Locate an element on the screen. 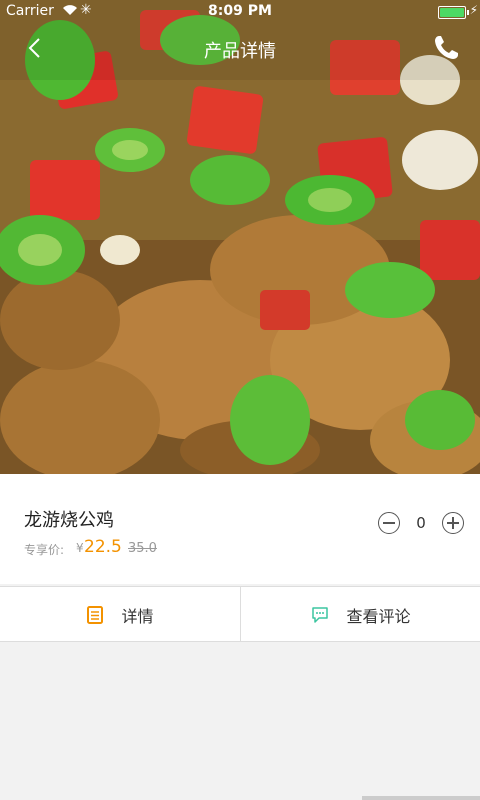 This screenshot has width=480, height=800. tab-bar: 详情 查看评论 is located at coordinates (240, 614).